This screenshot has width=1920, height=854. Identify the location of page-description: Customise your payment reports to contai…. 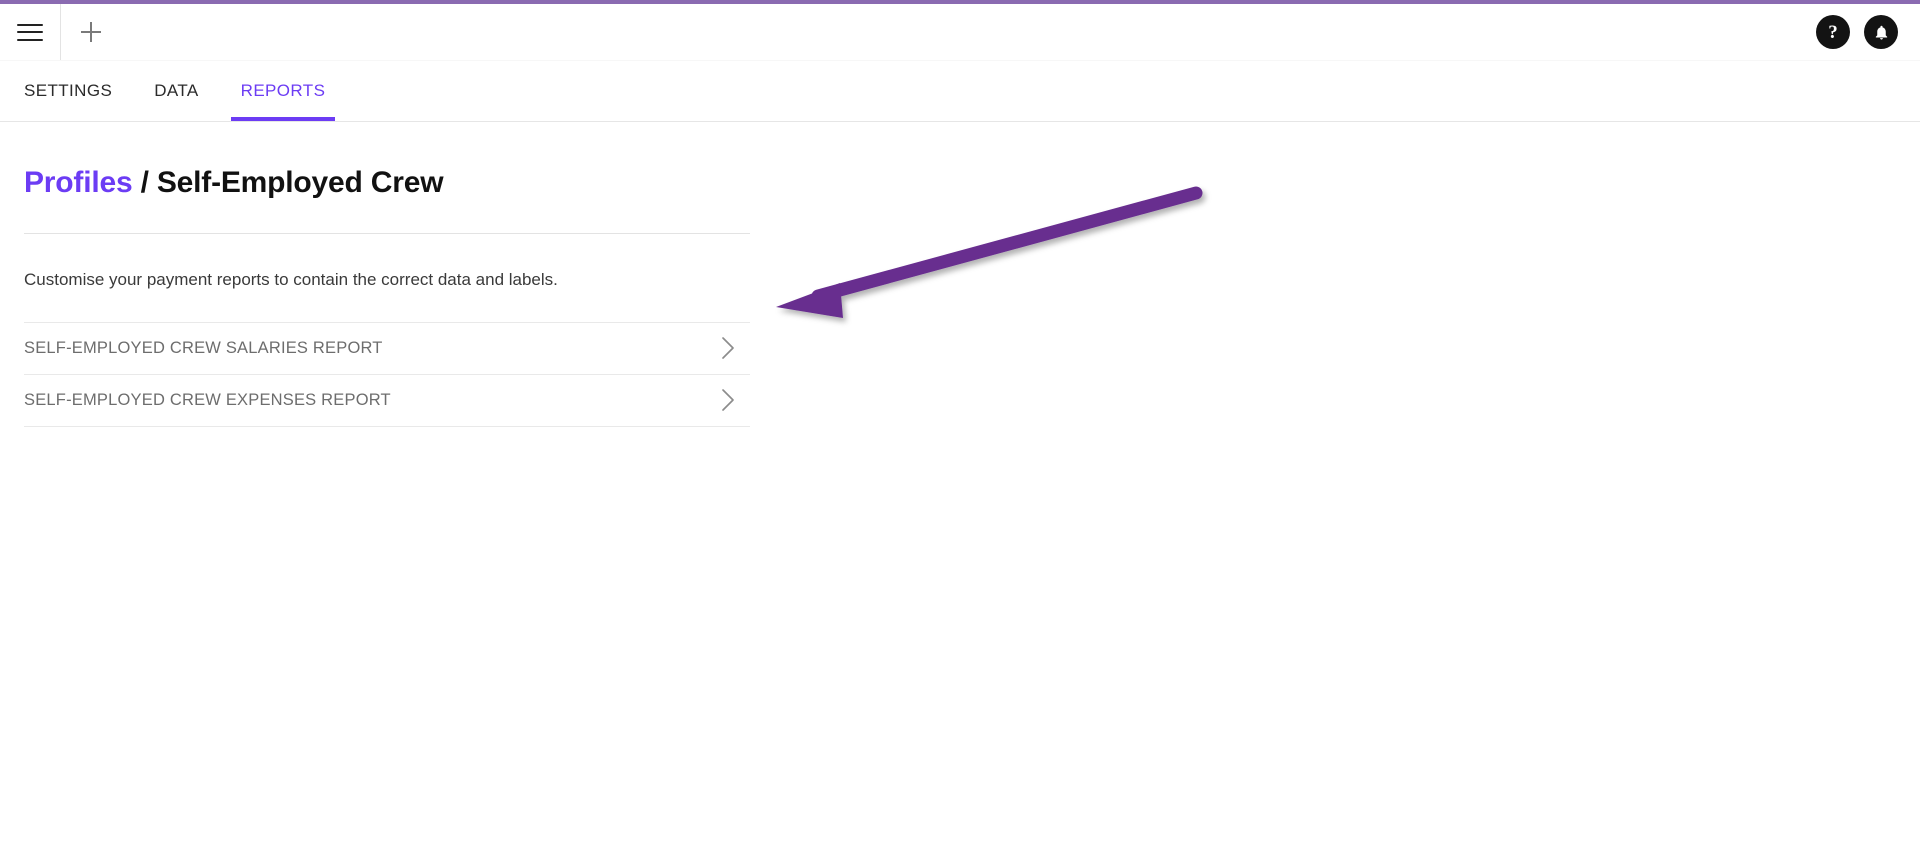
(291, 279).